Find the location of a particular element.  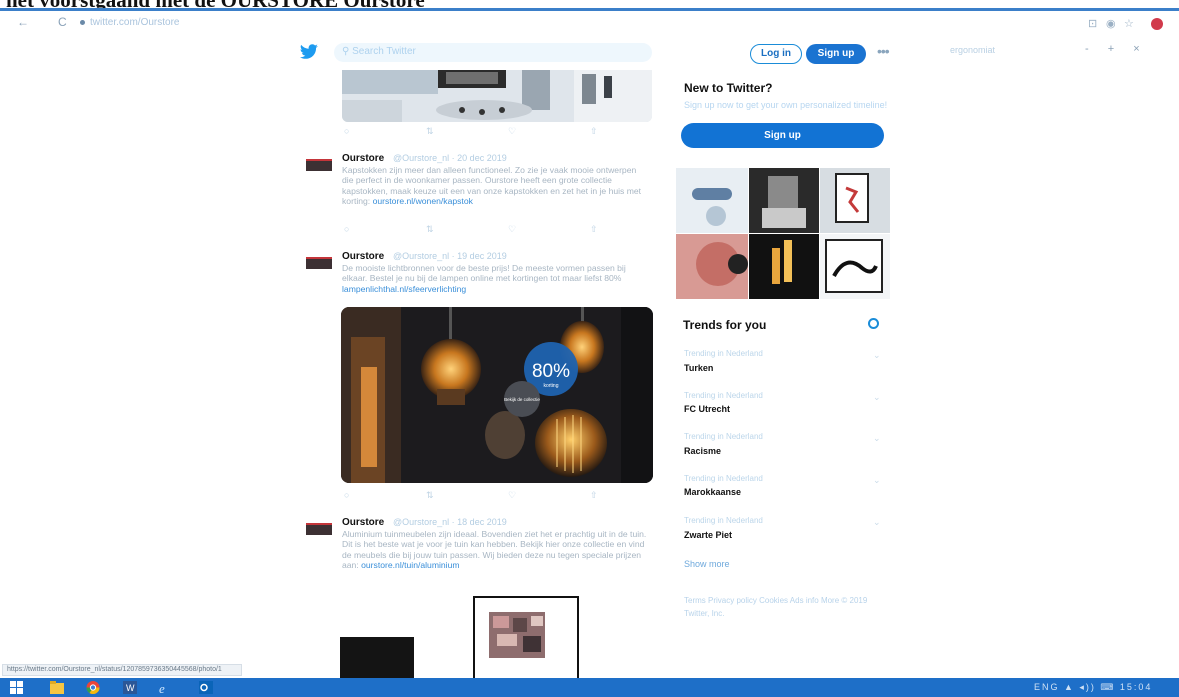

address-text: twitter.com/Ourstore is located at coordinates (135, 22).